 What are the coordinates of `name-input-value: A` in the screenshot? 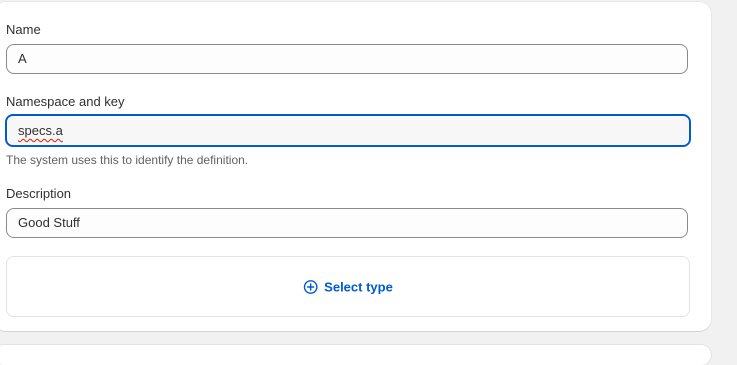 It's located at (22, 58).